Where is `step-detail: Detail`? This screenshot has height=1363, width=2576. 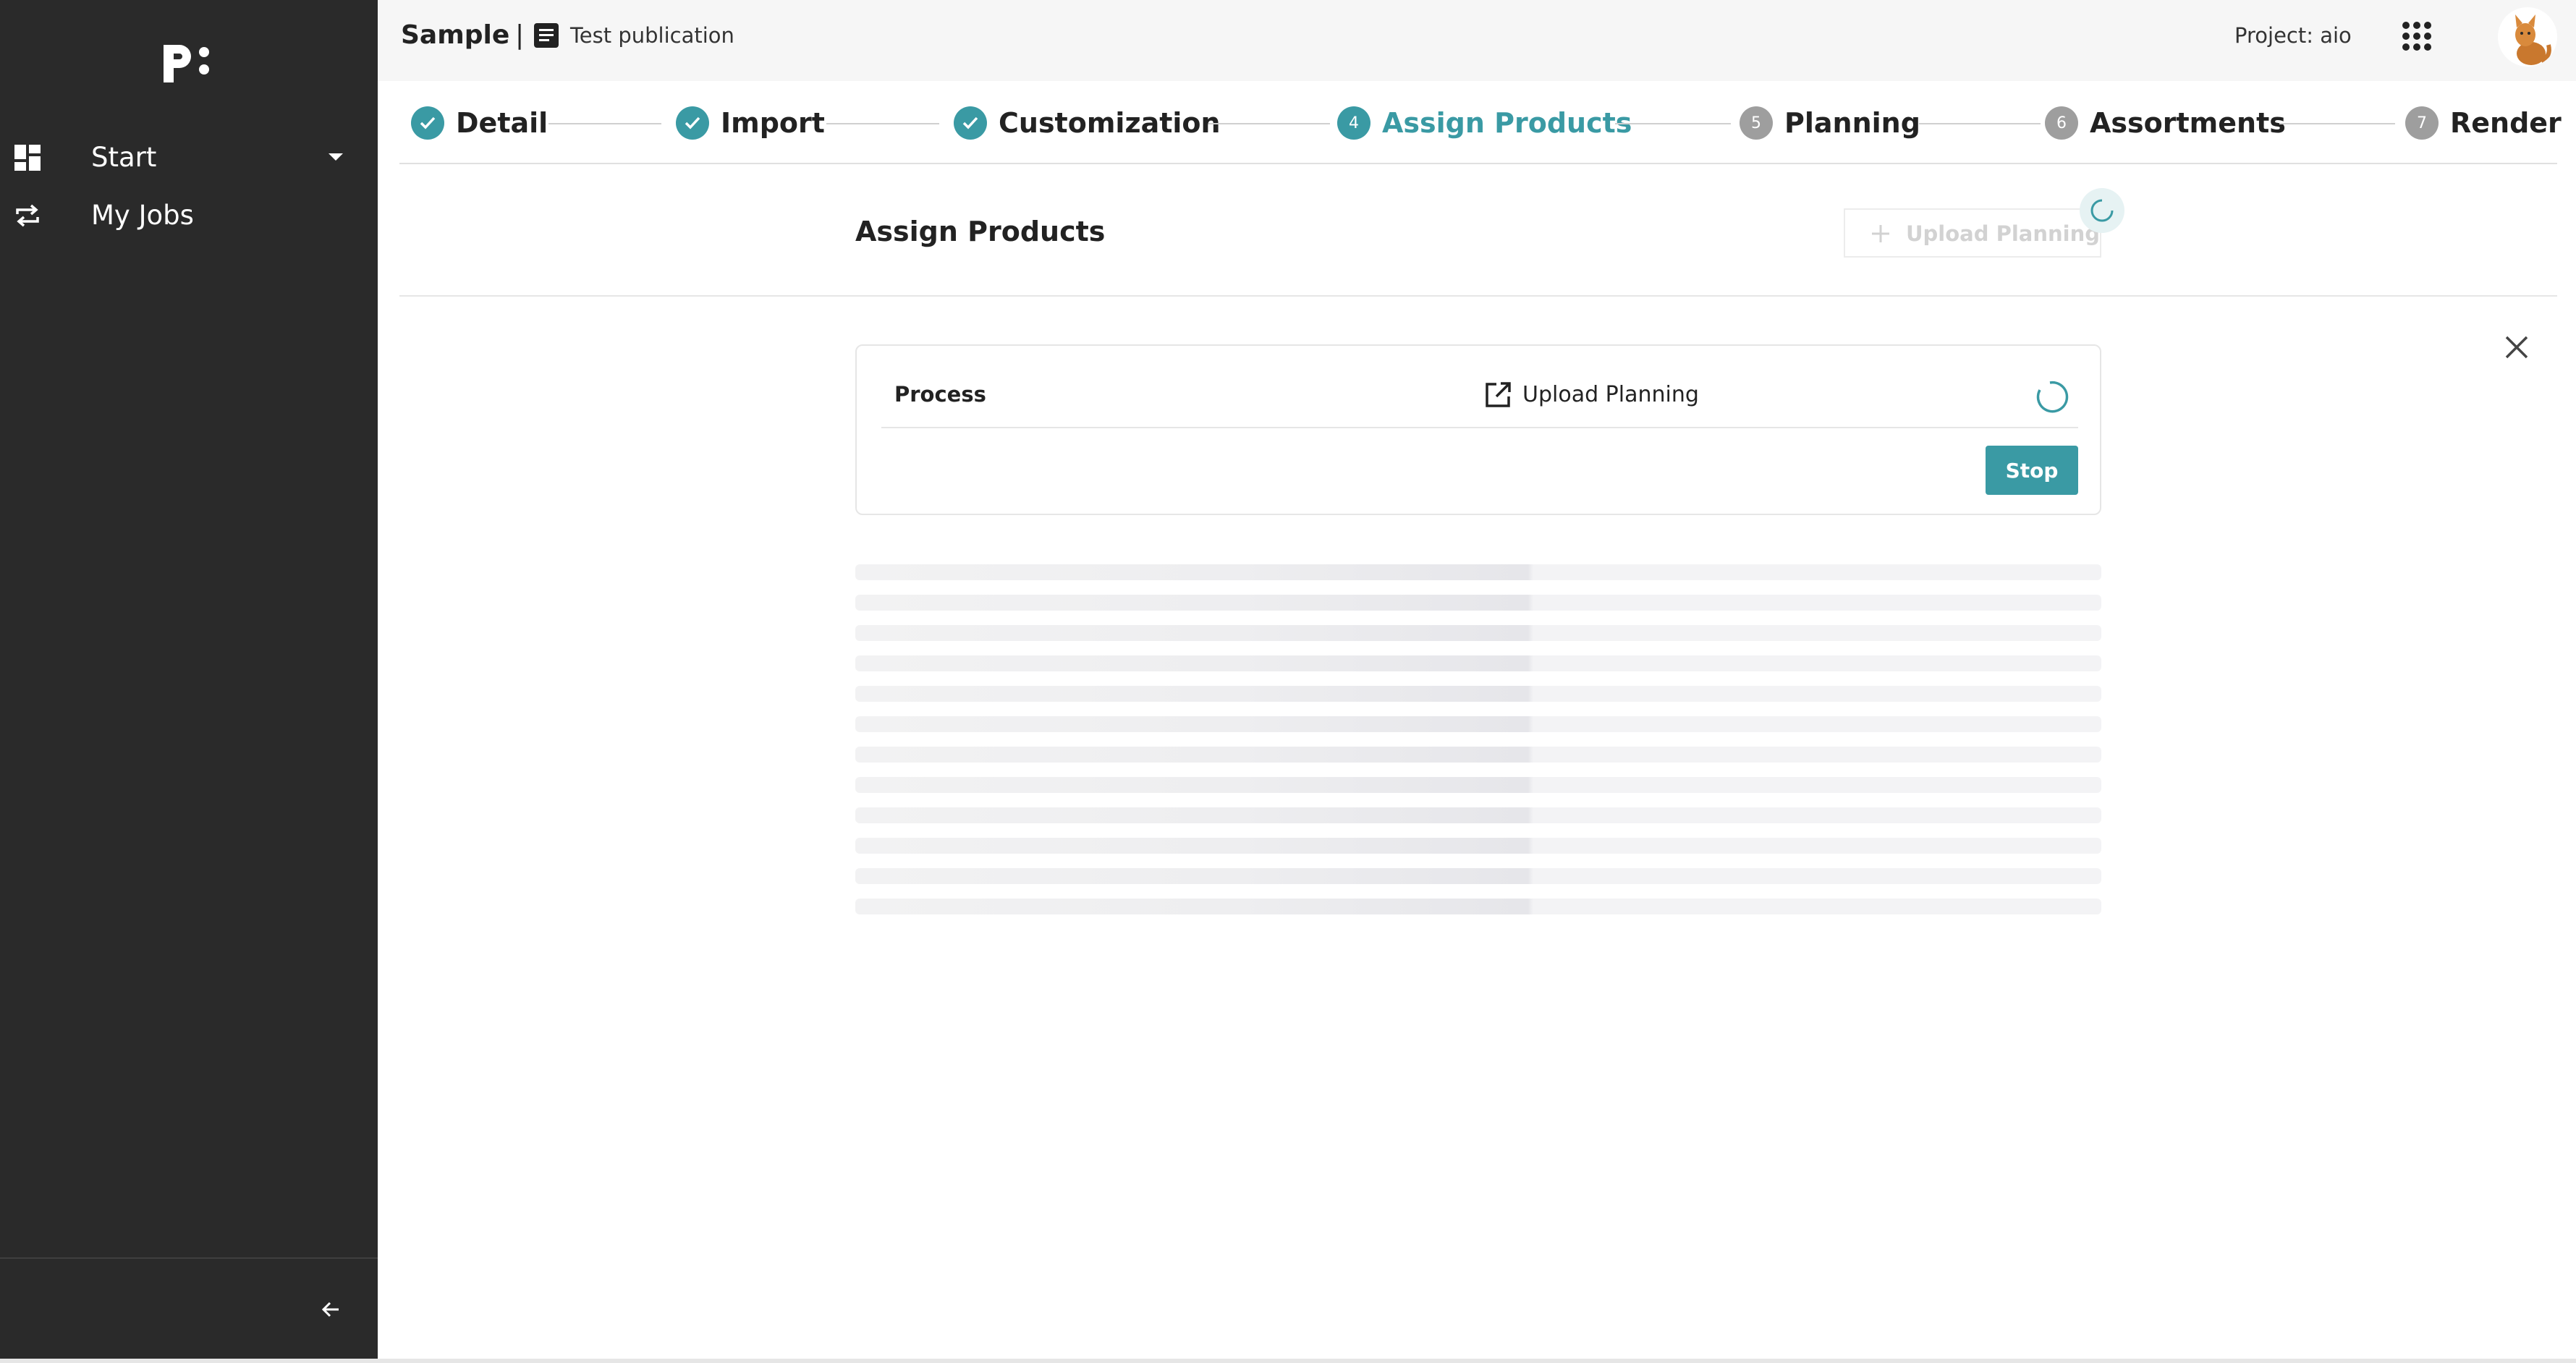 step-detail: Detail is located at coordinates (479, 123).